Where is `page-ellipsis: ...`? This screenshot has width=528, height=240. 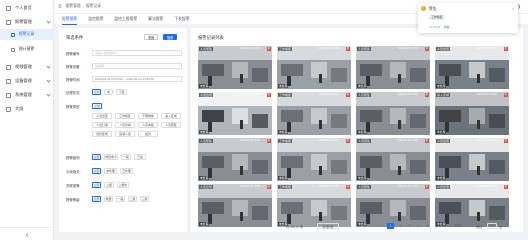 page-ellipsis: ... is located at coordinates (445, 226).